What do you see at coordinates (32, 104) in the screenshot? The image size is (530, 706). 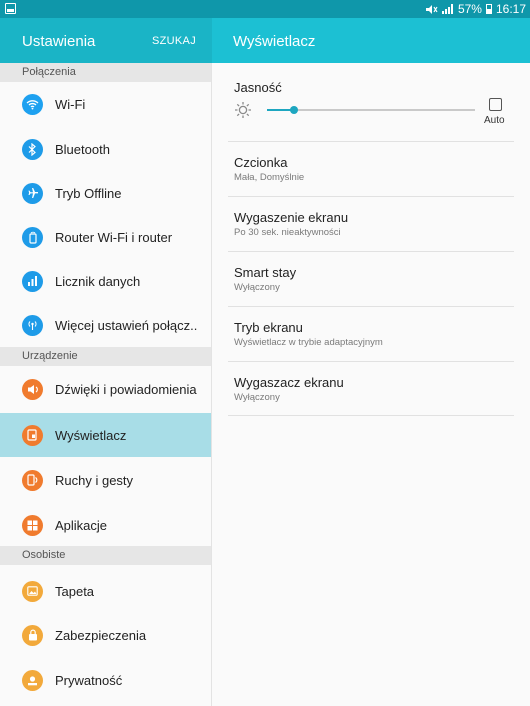 I see `wifi-icon` at bounding box center [32, 104].